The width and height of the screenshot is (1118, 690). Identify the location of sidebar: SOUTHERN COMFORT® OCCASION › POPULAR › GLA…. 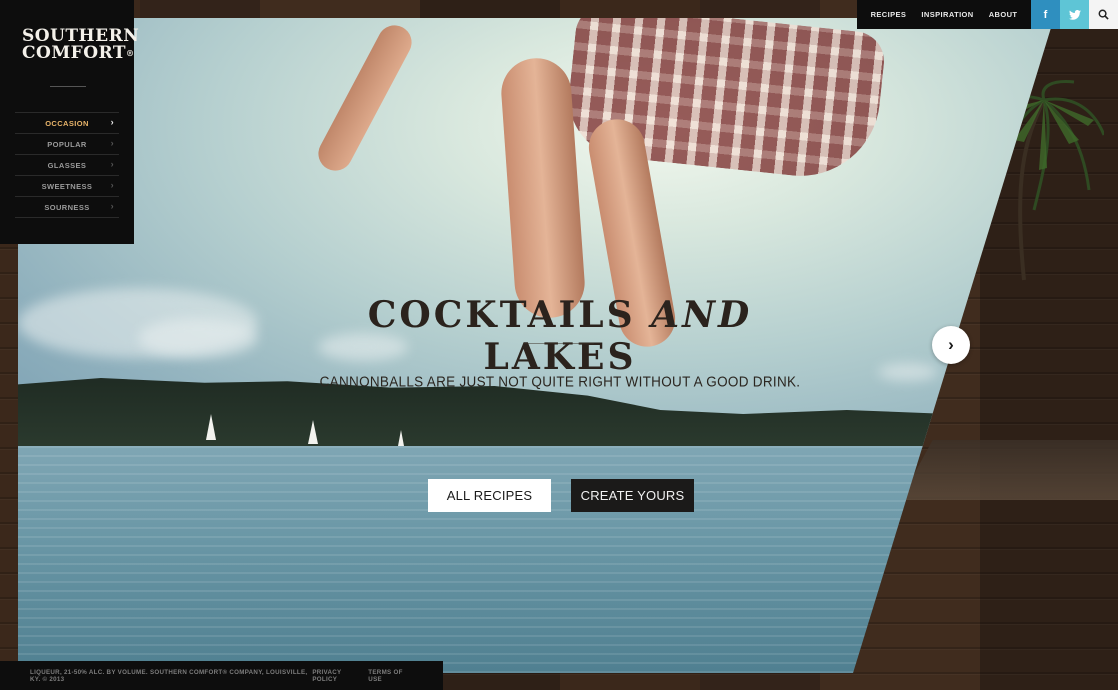
(69, 122).